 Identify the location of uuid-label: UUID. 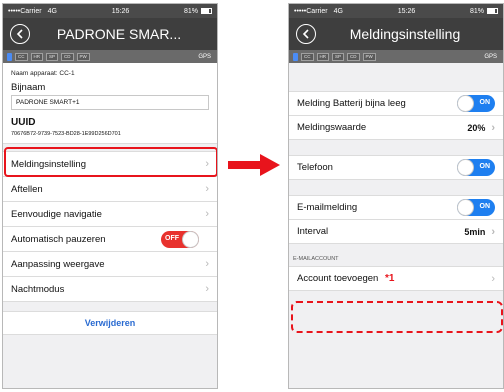
(23, 122).